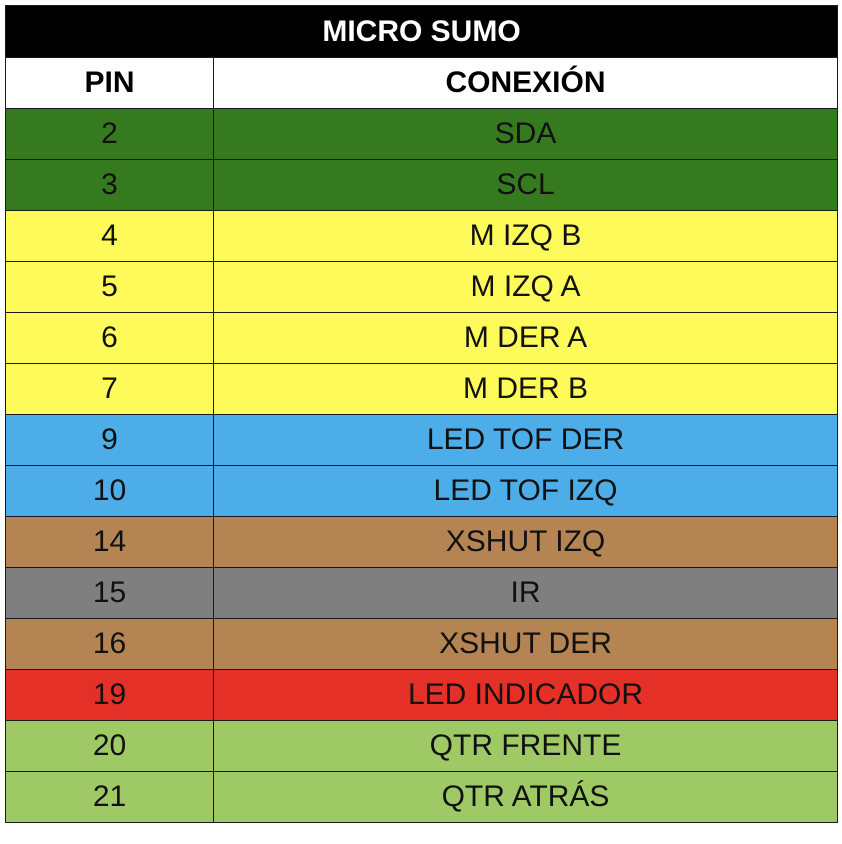  Describe the element at coordinates (109, 593) in the screenshot. I see `pin-cell: 15` at that location.